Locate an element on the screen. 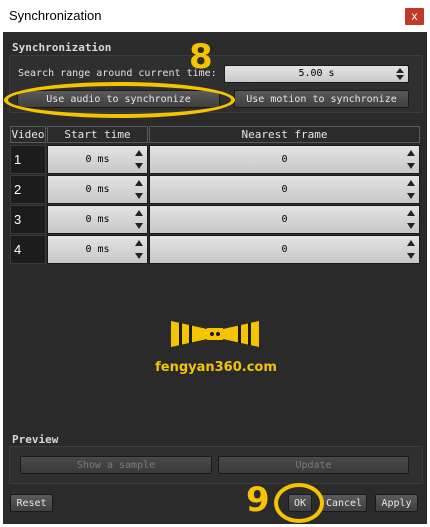 The image size is (430, 527). title-bar: Synchronization x is located at coordinates (215, 16).